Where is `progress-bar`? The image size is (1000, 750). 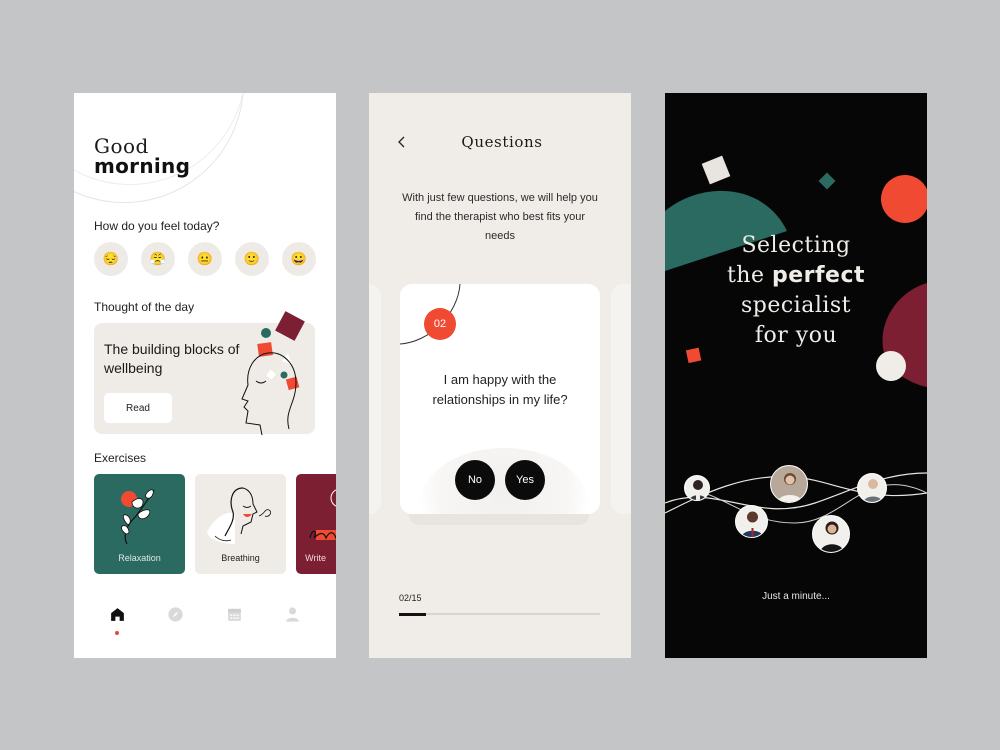
progress-bar is located at coordinates (499, 614).